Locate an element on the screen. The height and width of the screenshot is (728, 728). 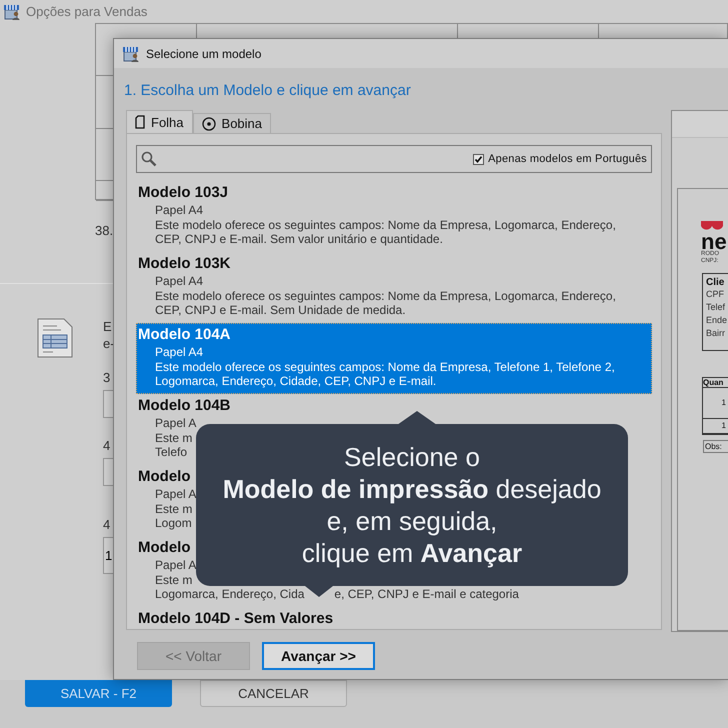
checkbox is located at coordinates (478, 159).